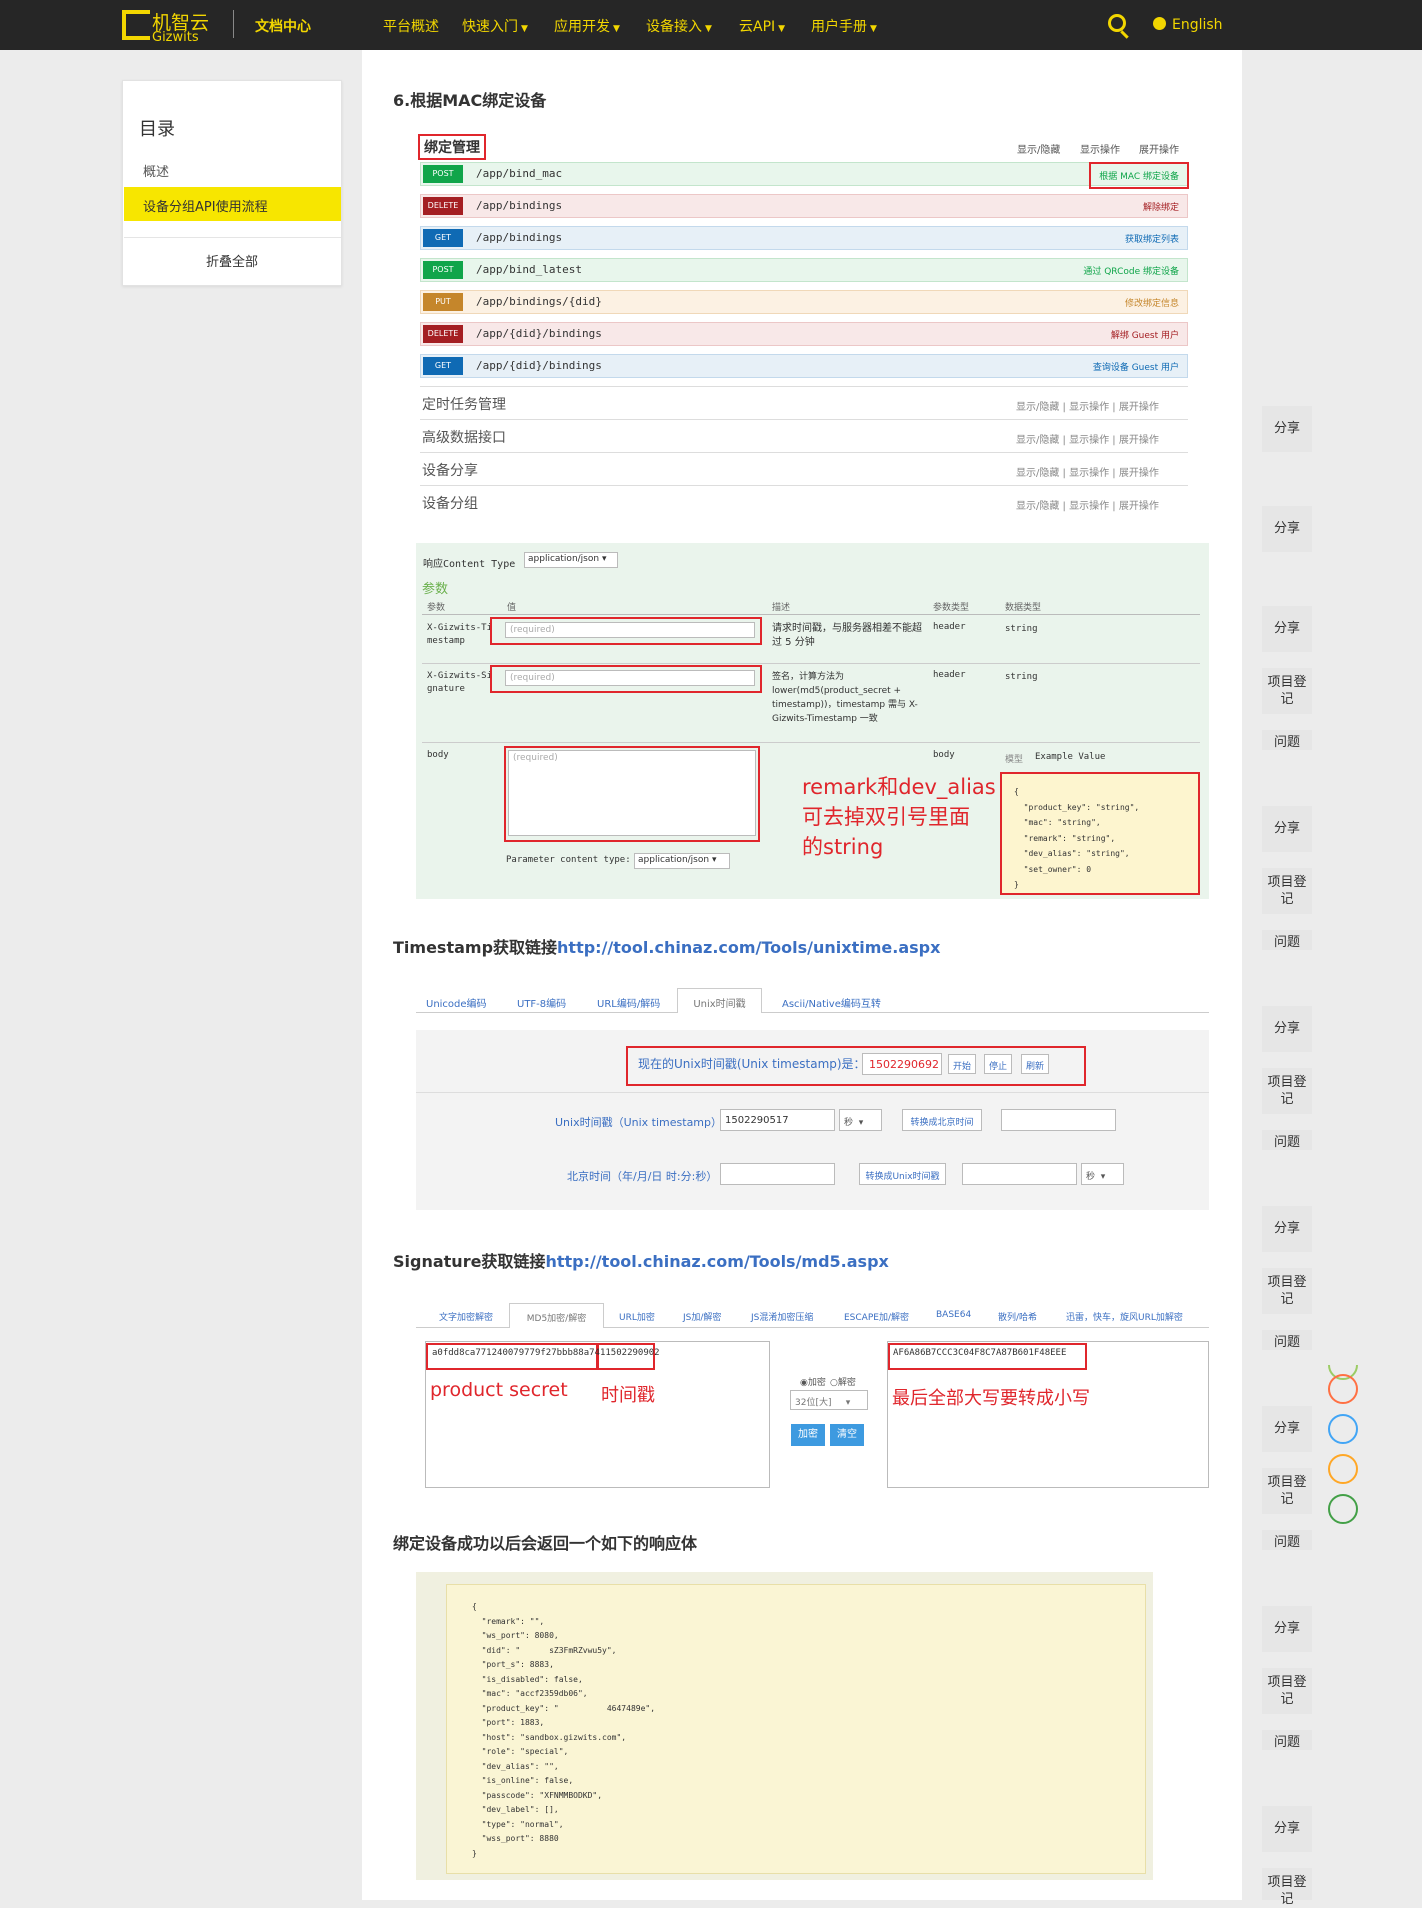 This screenshot has width=1422, height=1908. I want to click on to-beijing-button: 转换成北京时间, so click(942, 1120).